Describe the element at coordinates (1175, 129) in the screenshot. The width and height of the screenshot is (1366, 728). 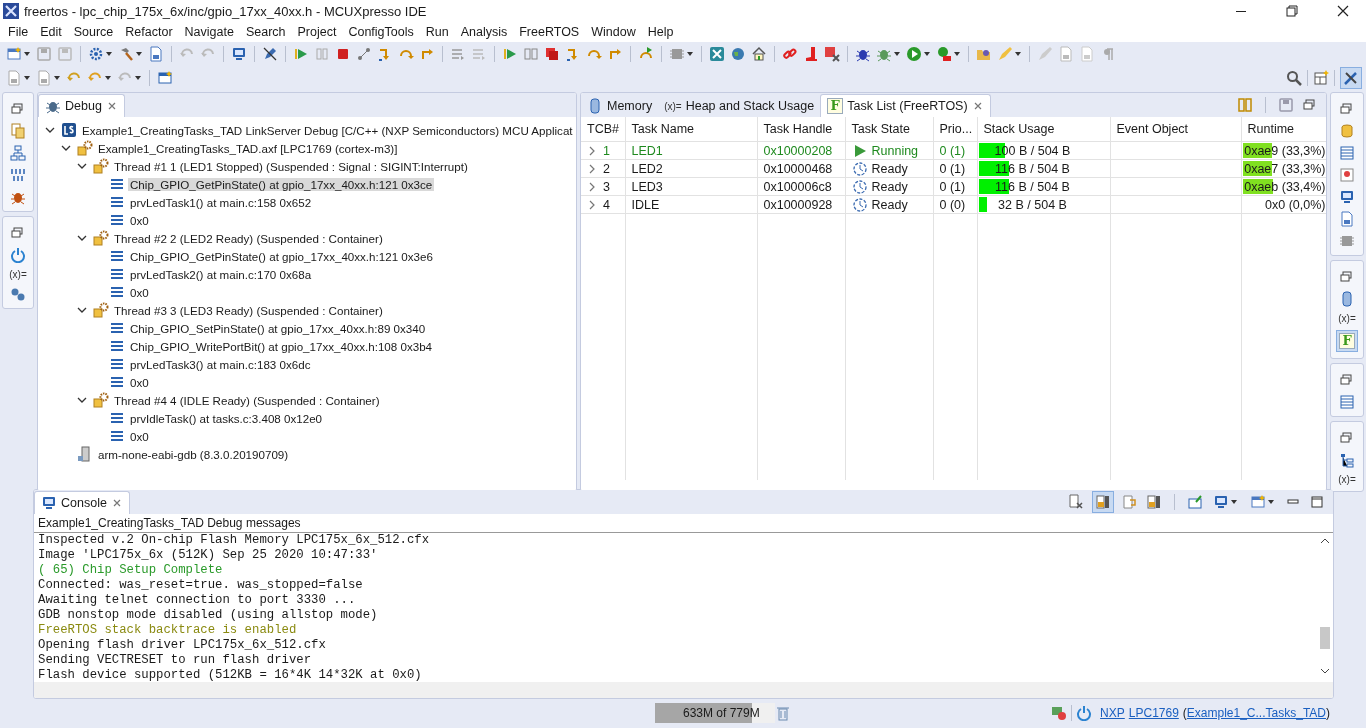
I see `column-header: Event Object` at that location.